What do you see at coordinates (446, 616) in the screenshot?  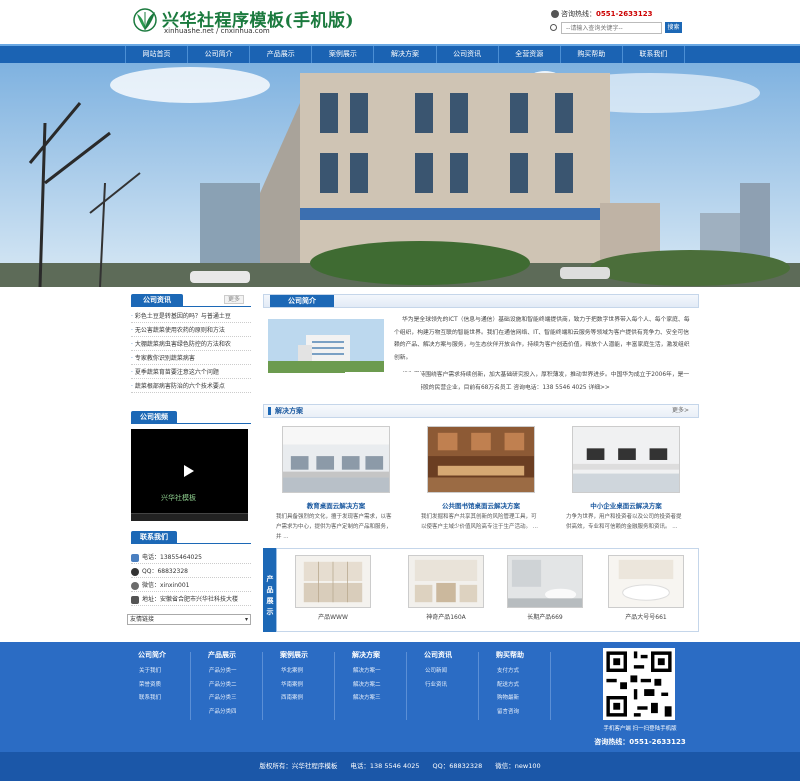 I see `product-name: 神奇产品160A` at bounding box center [446, 616].